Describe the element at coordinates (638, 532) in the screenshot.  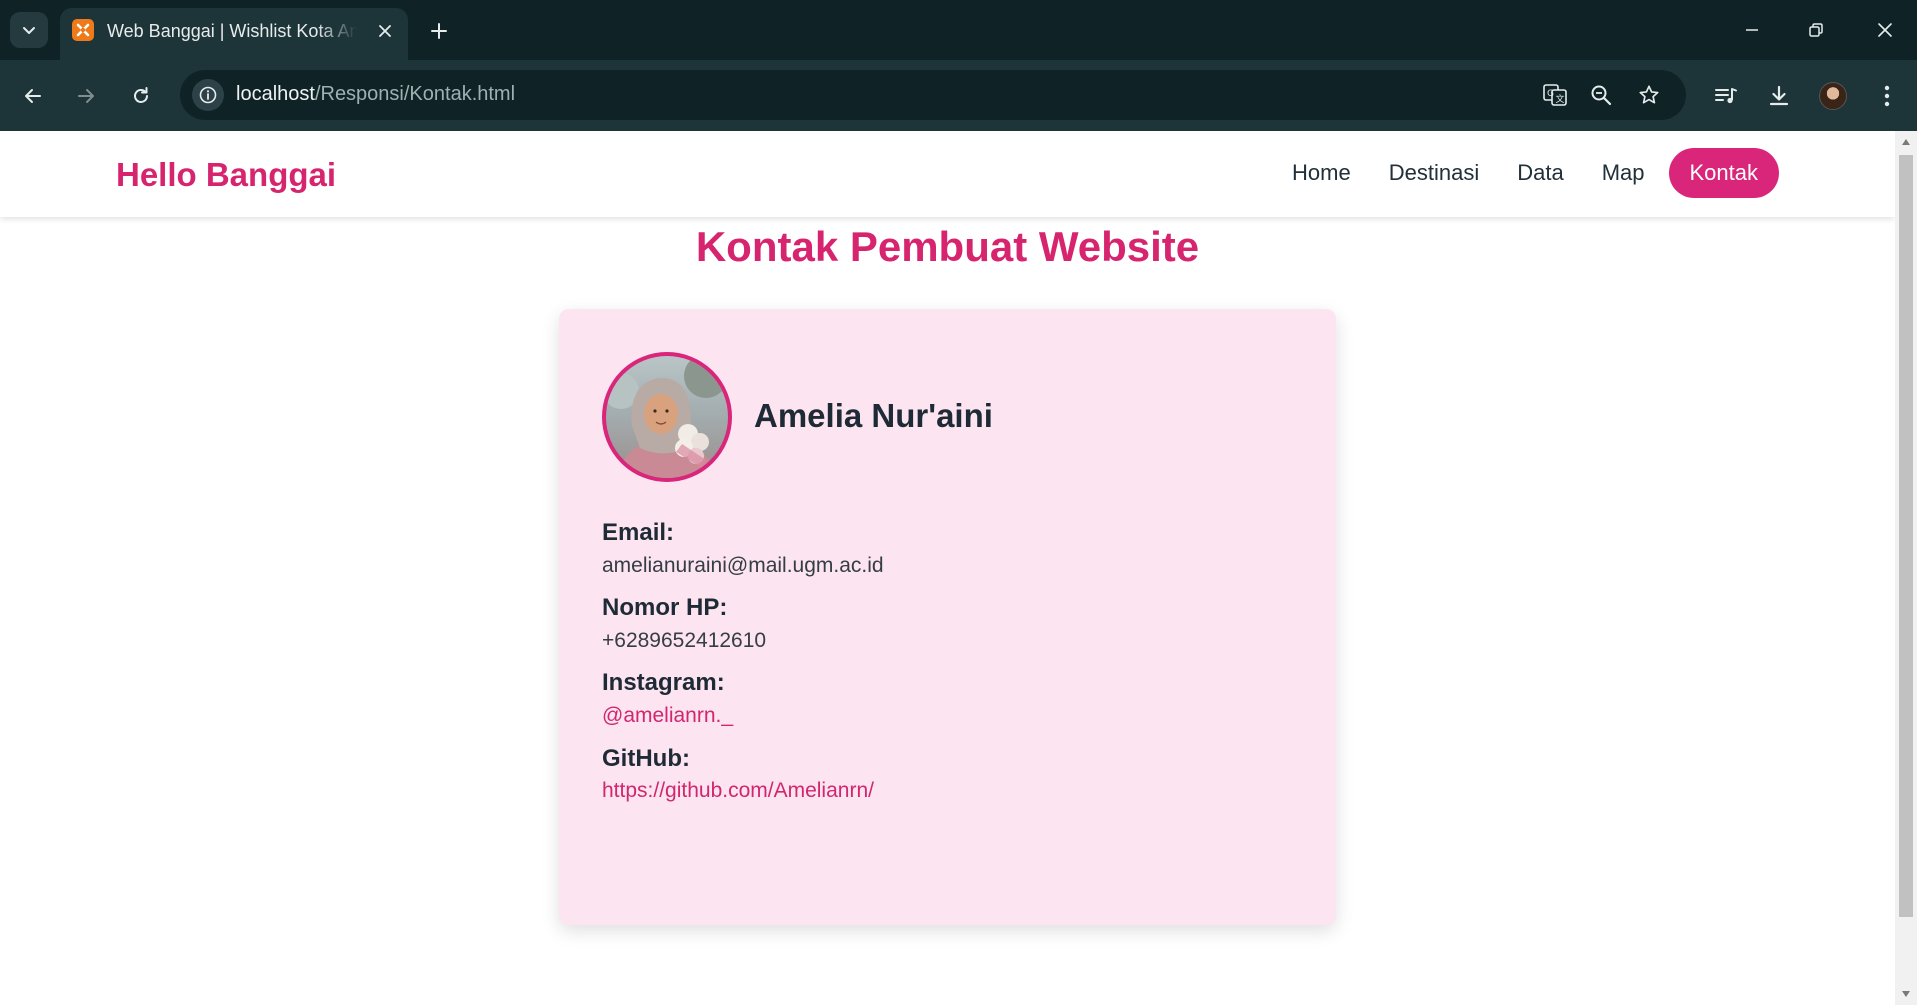
I see `email-label: Email:` at that location.